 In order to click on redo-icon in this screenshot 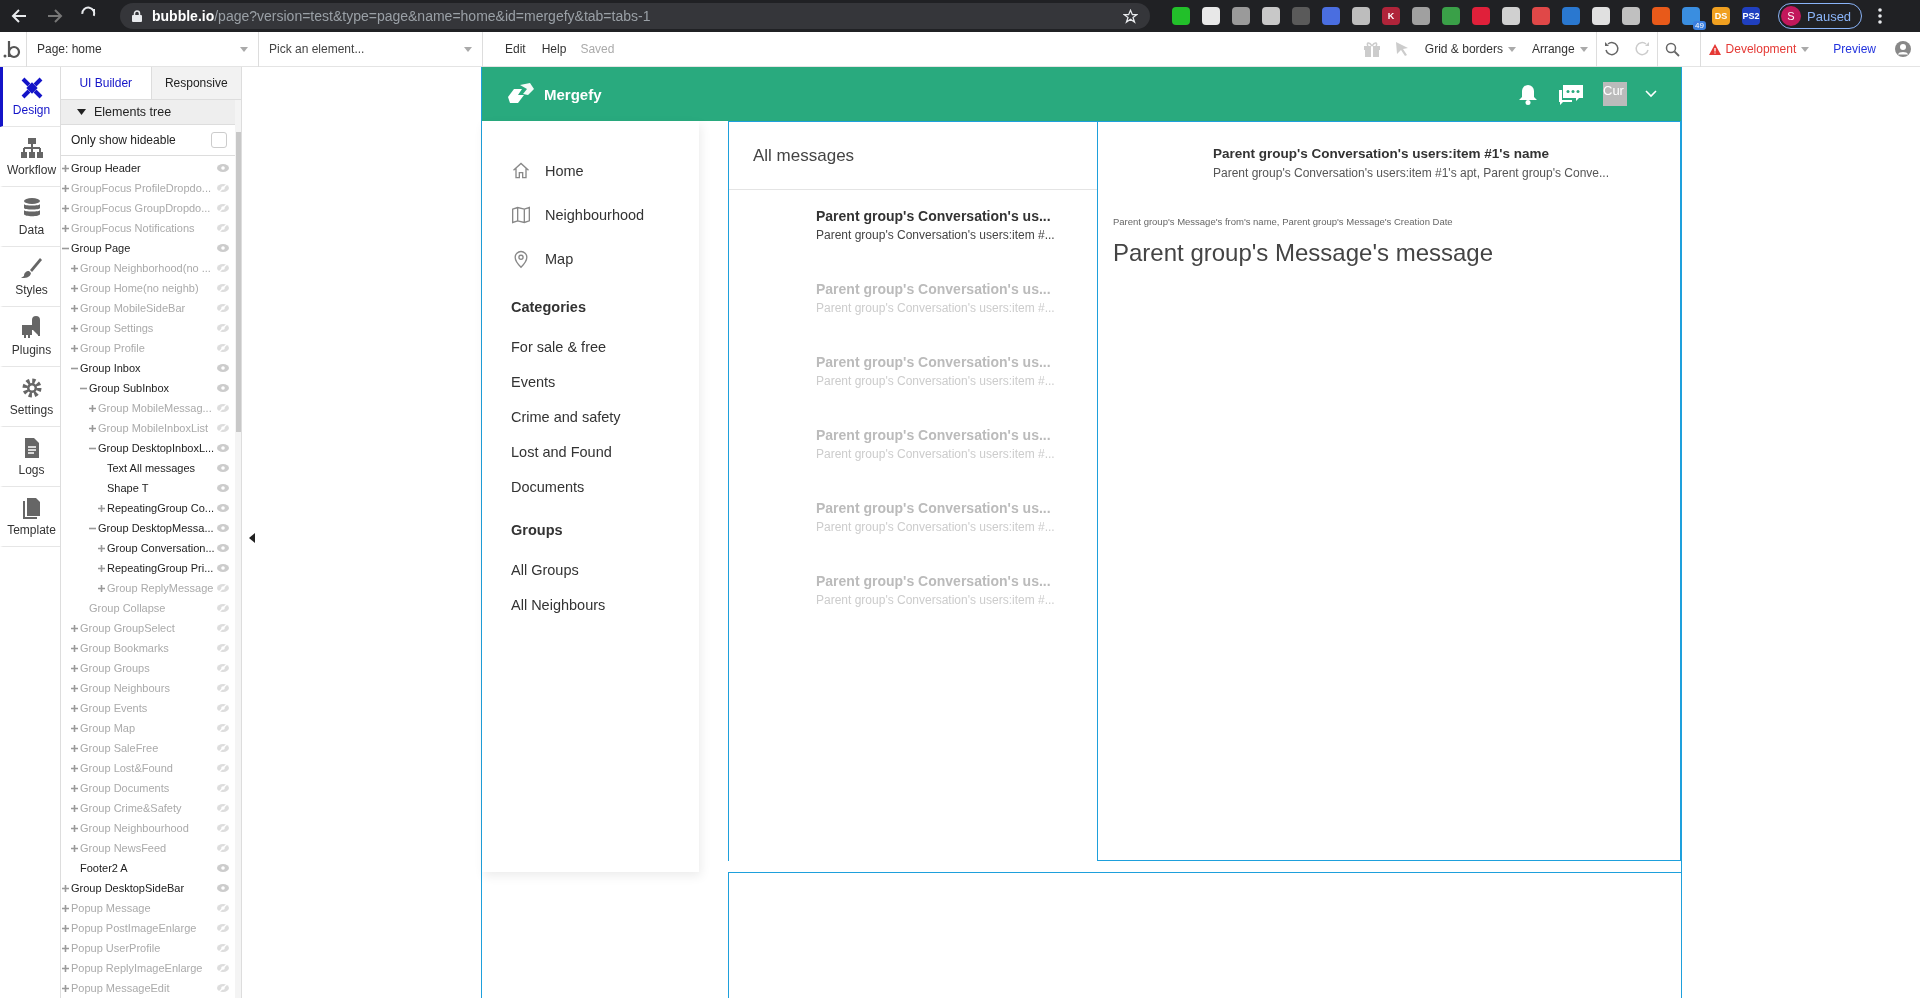, I will do `click(1641, 49)`.